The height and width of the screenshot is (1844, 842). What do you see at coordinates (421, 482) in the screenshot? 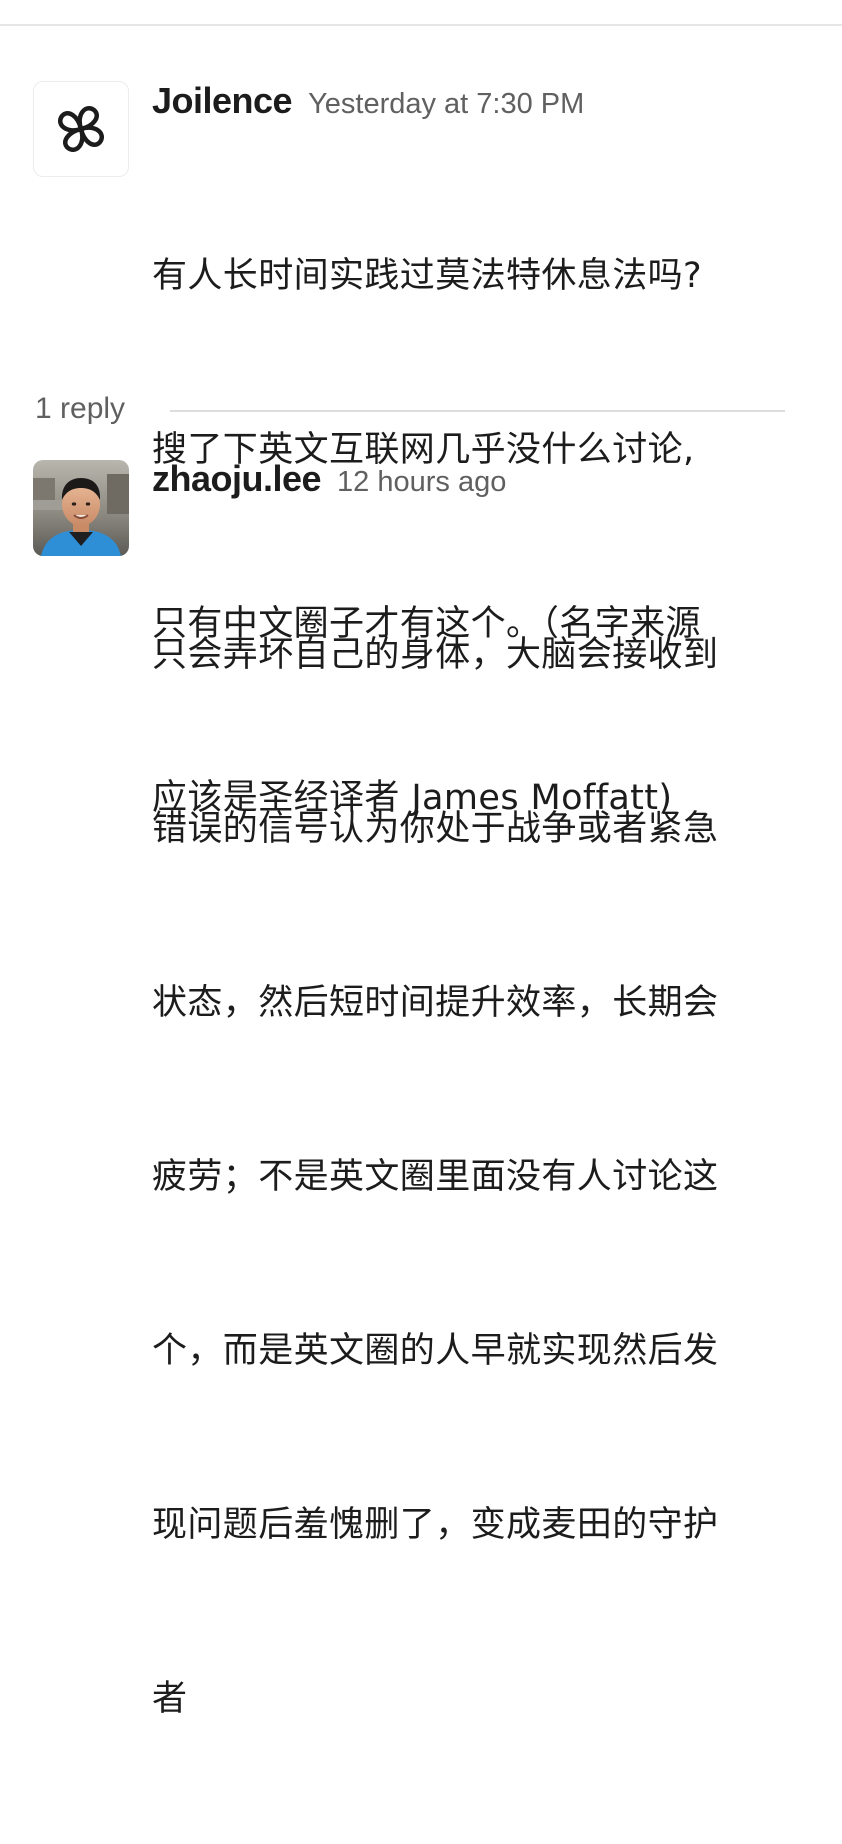
I see `message-timestamp: 12 hours ago` at bounding box center [421, 482].